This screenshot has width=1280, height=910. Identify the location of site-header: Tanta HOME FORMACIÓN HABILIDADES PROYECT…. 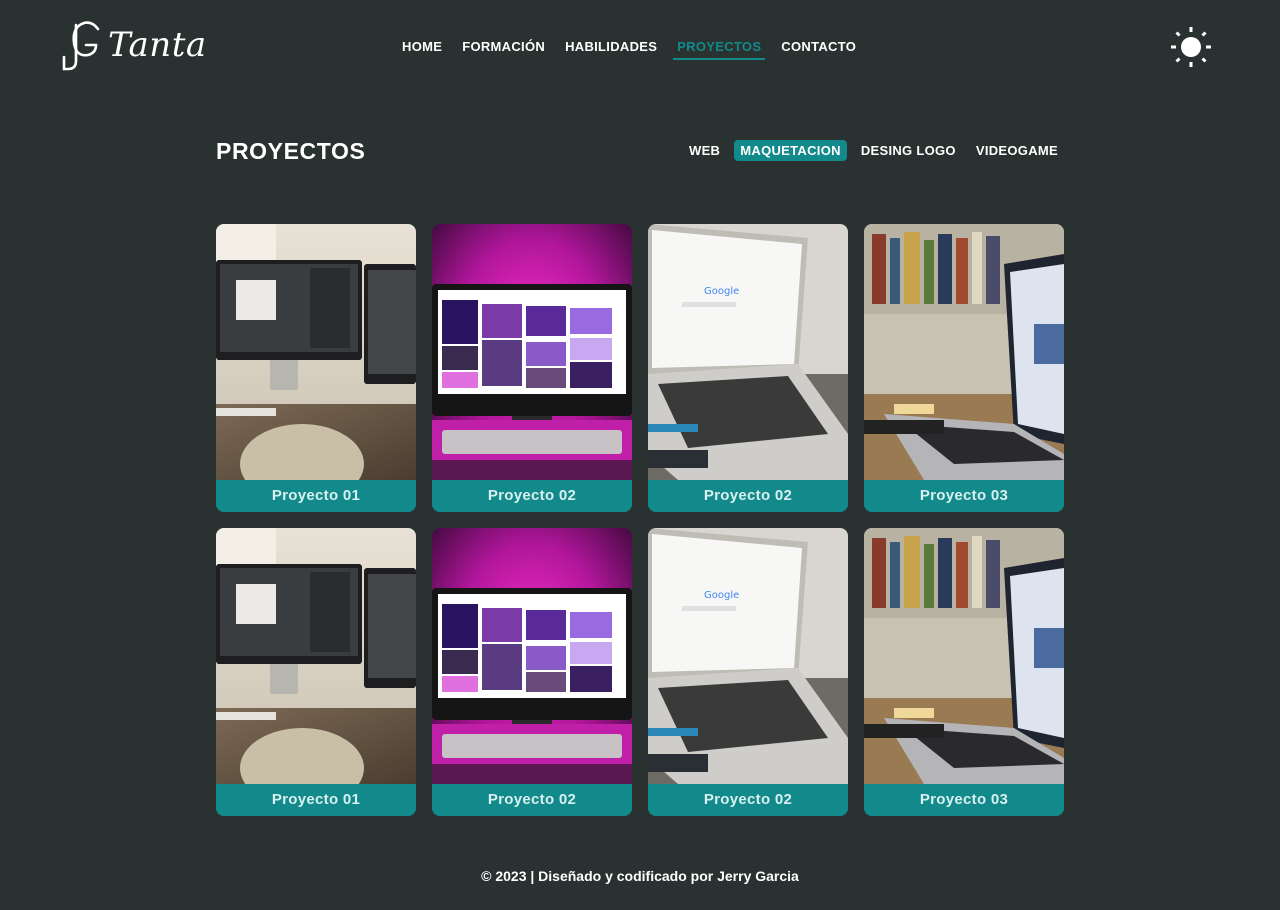
(640, 47).